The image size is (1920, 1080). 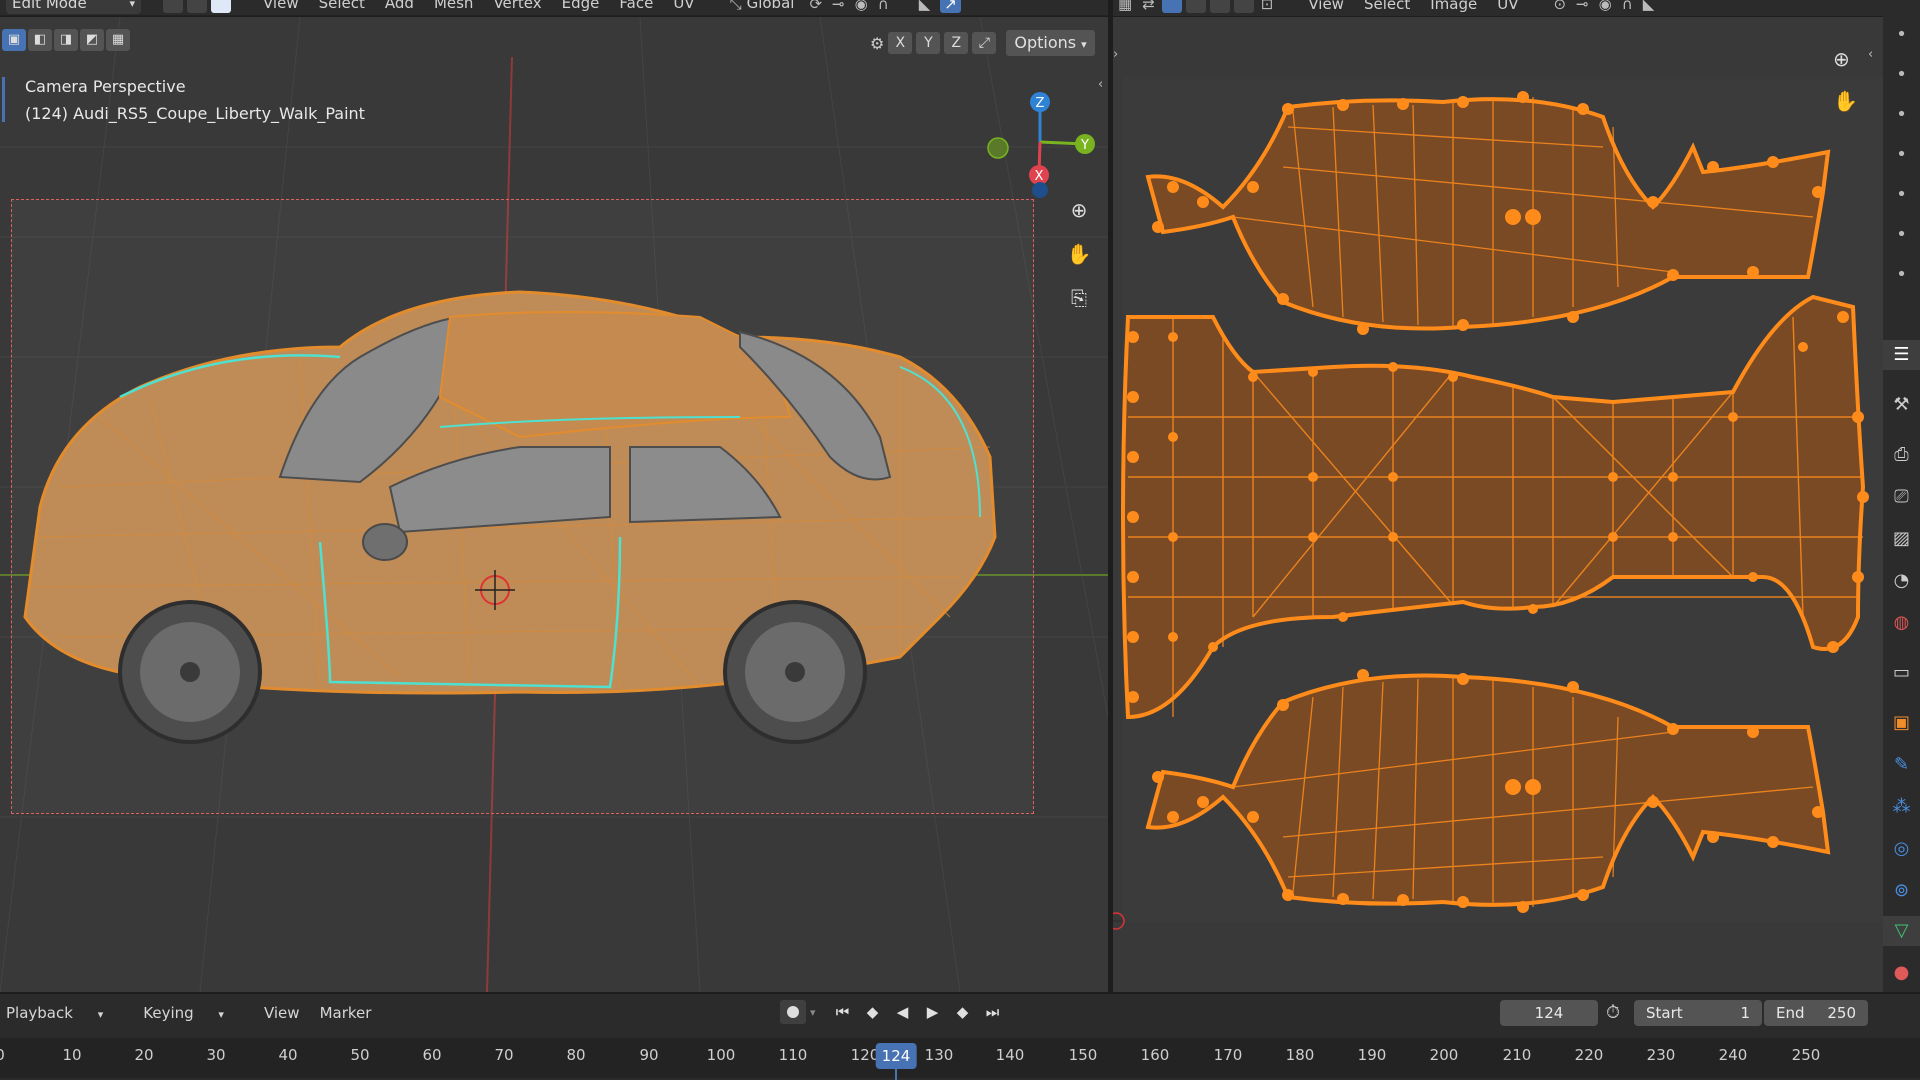 What do you see at coordinates (1901, 807) in the screenshot?
I see `particles-icon: ⁂` at bounding box center [1901, 807].